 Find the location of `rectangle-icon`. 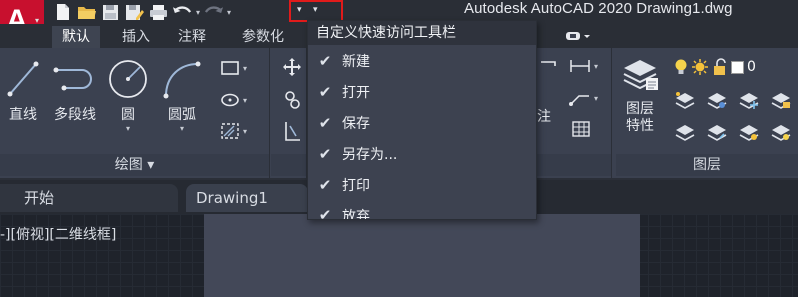

rectangle-icon is located at coordinates (230, 68).